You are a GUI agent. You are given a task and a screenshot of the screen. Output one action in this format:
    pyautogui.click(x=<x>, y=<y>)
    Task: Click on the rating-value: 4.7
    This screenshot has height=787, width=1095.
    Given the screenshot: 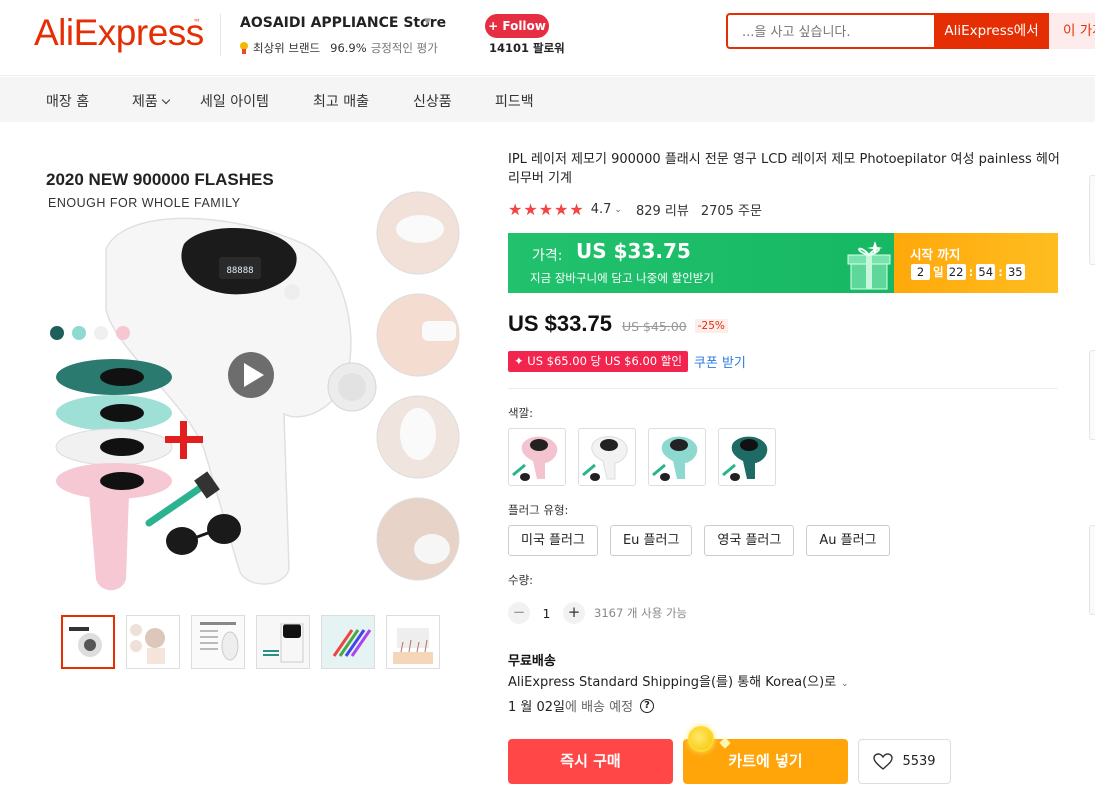 What is the action you would take?
    pyautogui.click(x=601, y=209)
    